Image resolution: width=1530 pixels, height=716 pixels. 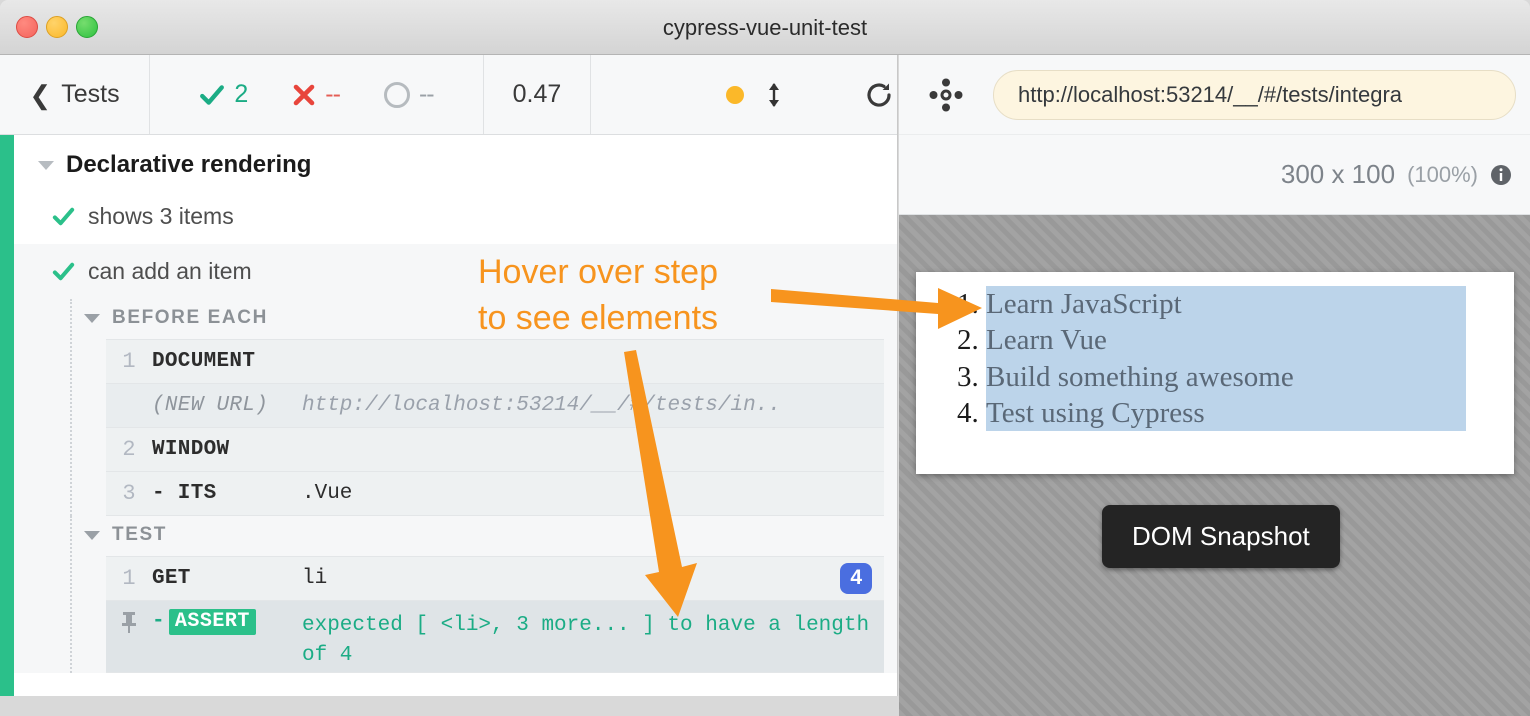 I want to click on hook-name: TEST, so click(x=139, y=534).